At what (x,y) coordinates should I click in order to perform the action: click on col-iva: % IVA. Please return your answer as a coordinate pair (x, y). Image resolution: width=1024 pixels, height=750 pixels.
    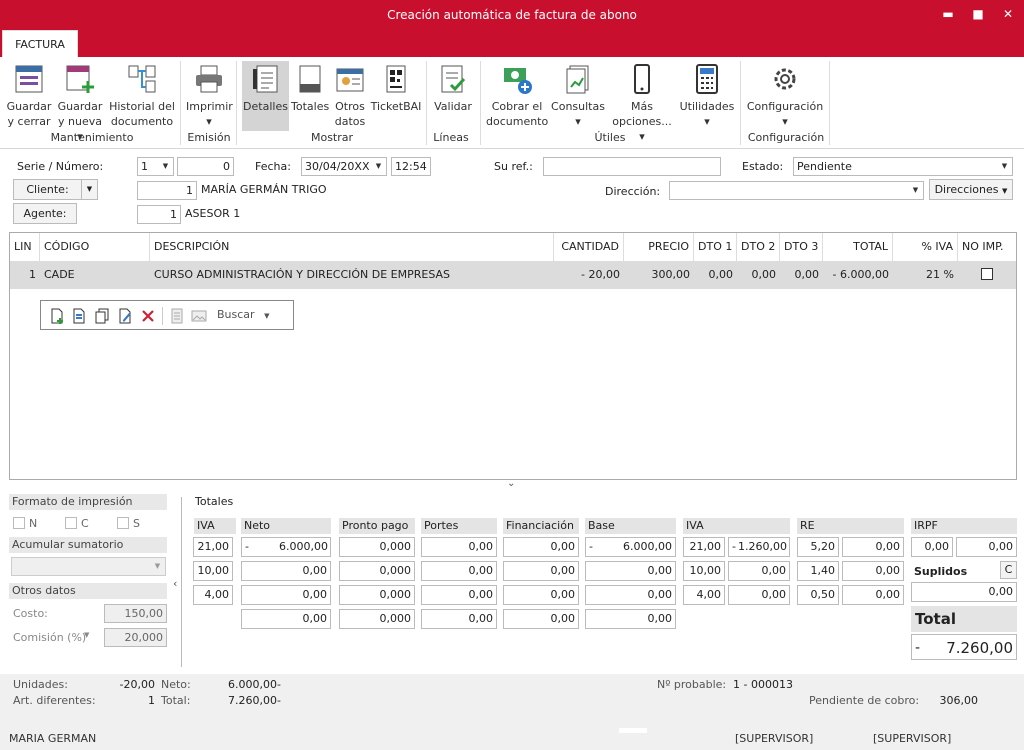
    Looking at the image, I should click on (925, 247).